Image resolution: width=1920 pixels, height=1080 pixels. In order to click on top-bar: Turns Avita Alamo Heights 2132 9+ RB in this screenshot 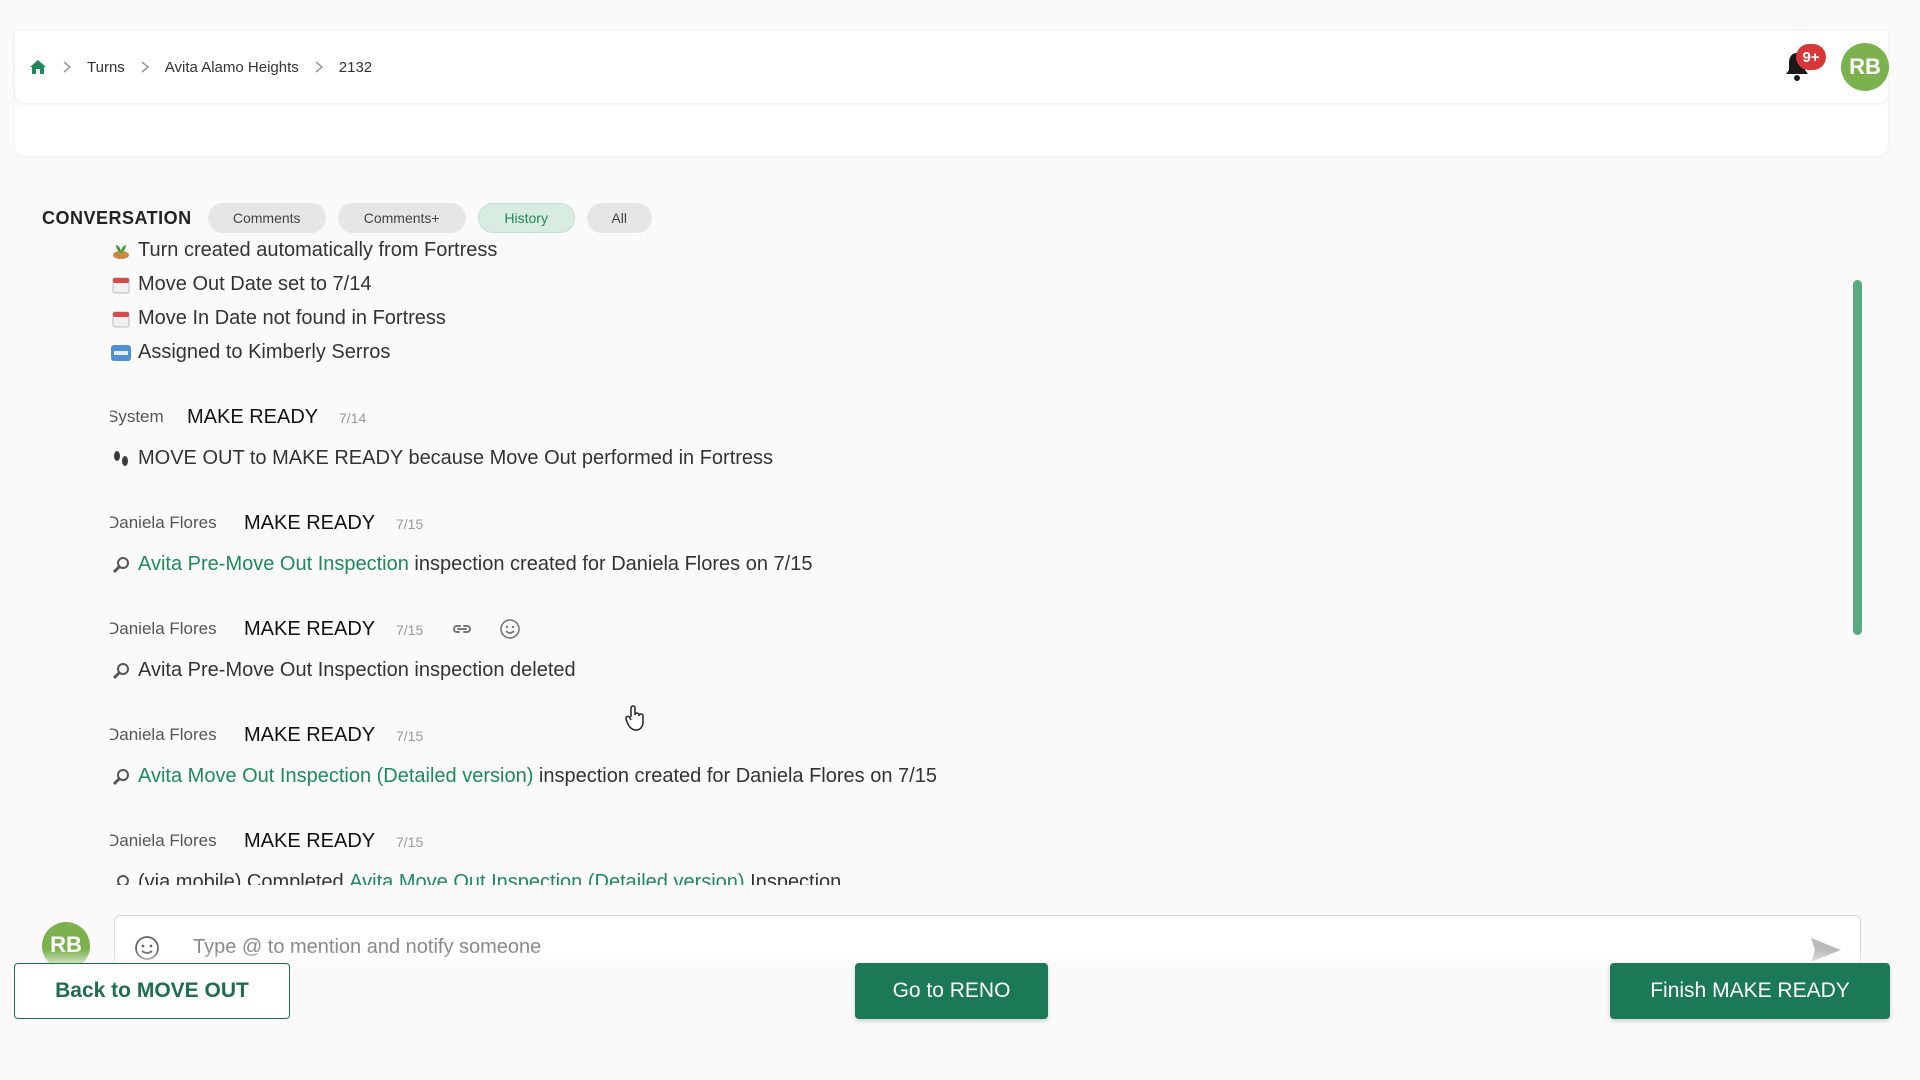, I will do `click(952, 67)`.